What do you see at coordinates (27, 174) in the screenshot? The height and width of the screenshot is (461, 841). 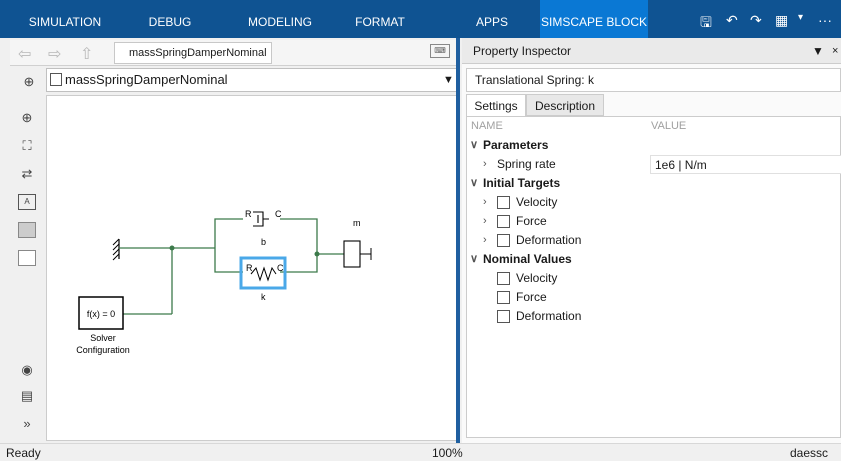 I see `arrow-icon: ⇄` at bounding box center [27, 174].